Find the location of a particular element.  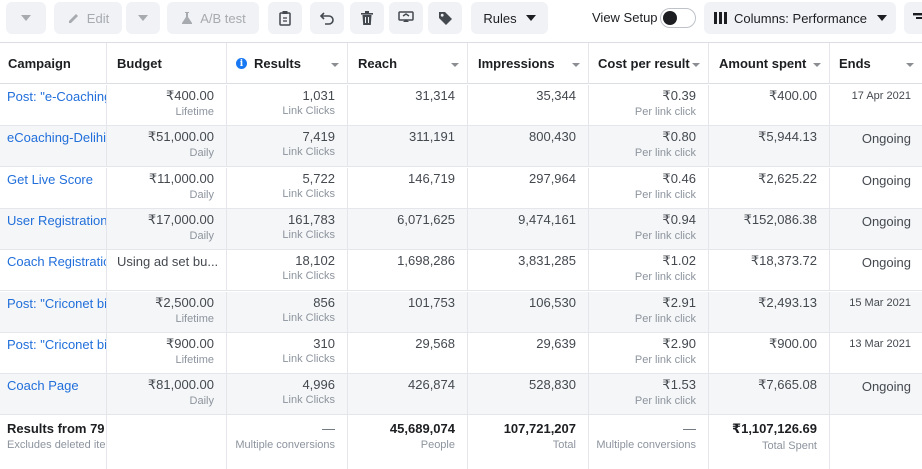

column-header-amount-spent: Amount spent is located at coordinates (769, 63).